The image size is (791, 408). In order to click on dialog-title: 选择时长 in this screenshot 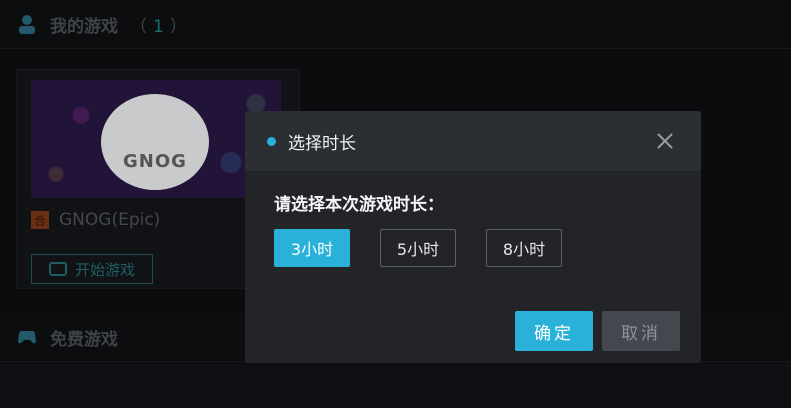, I will do `click(322, 143)`.